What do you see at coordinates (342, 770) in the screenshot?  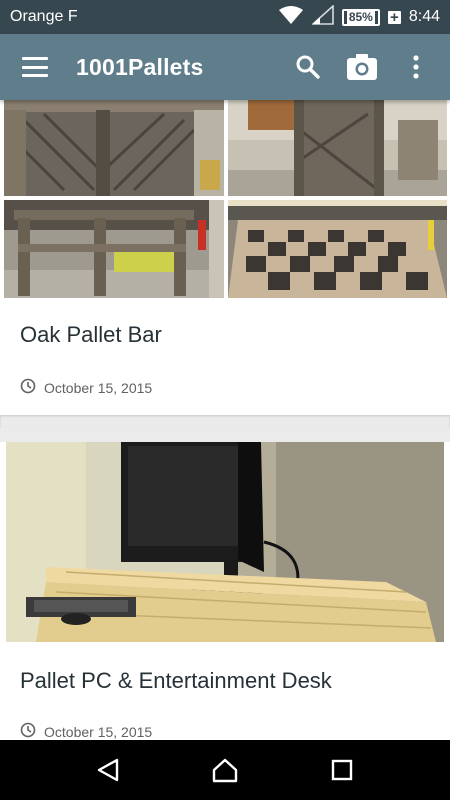 I see `recents-icon` at bounding box center [342, 770].